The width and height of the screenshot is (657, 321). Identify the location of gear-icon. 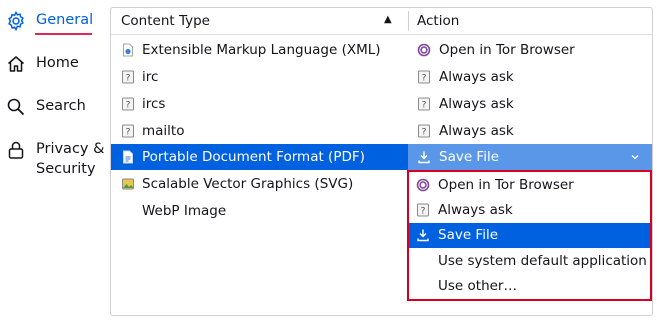
(16, 21).